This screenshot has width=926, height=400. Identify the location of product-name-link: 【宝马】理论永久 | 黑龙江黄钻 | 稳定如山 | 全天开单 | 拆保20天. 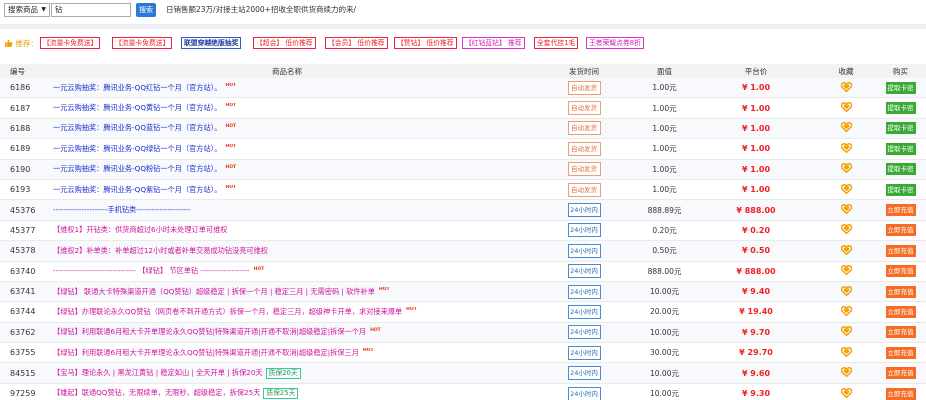
(158, 372).